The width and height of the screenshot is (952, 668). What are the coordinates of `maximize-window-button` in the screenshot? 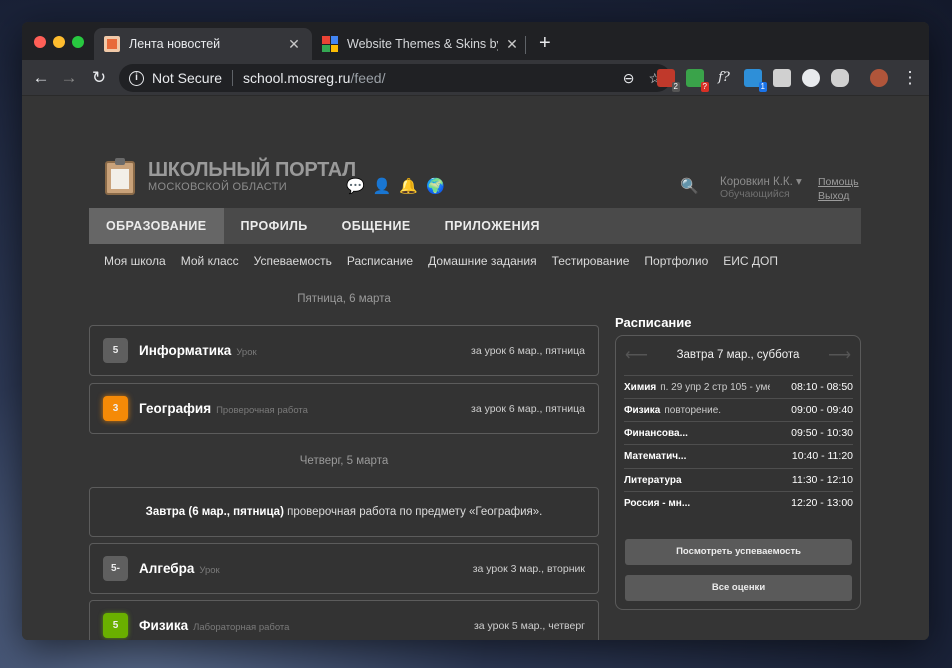 It's located at (78, 42).